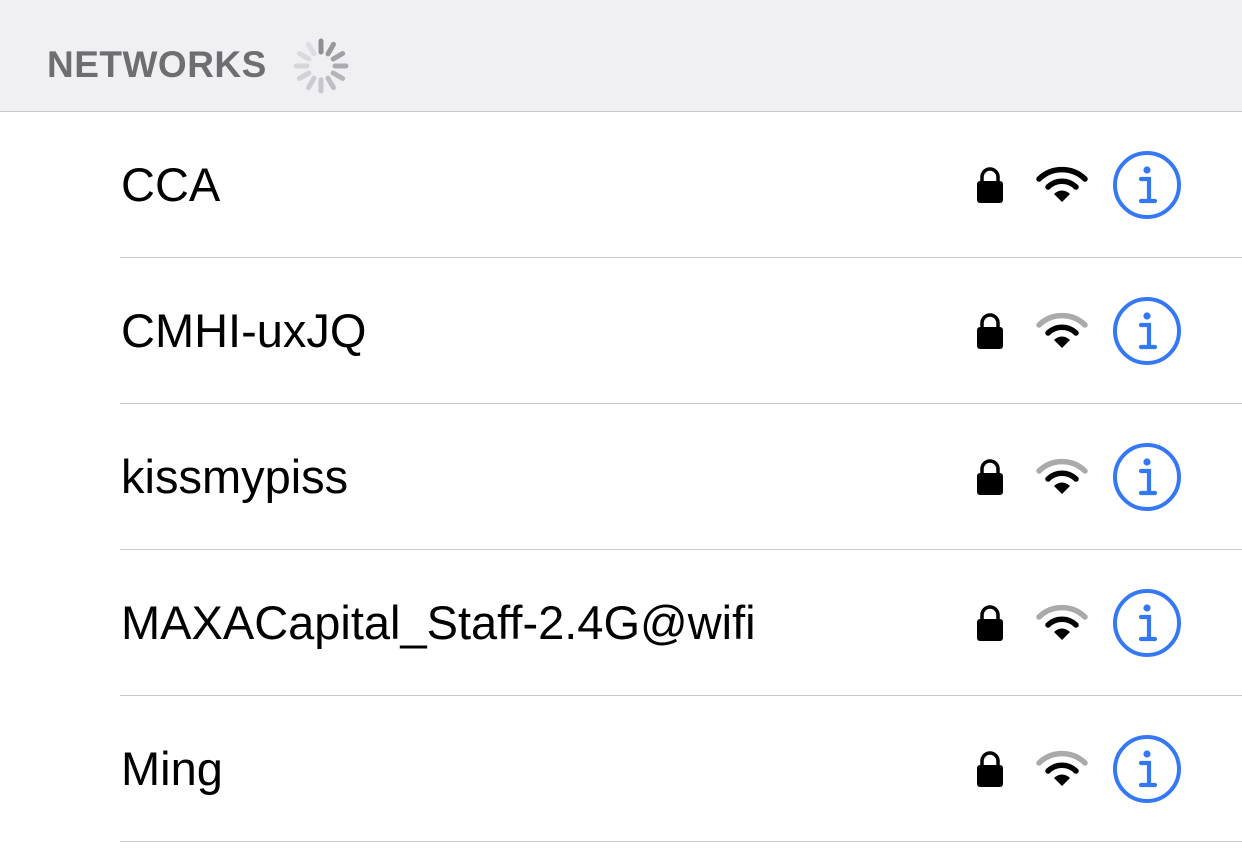 This screenshot has width=1242, height=861. I want to click on network-name: CCA, so click(171, 184).